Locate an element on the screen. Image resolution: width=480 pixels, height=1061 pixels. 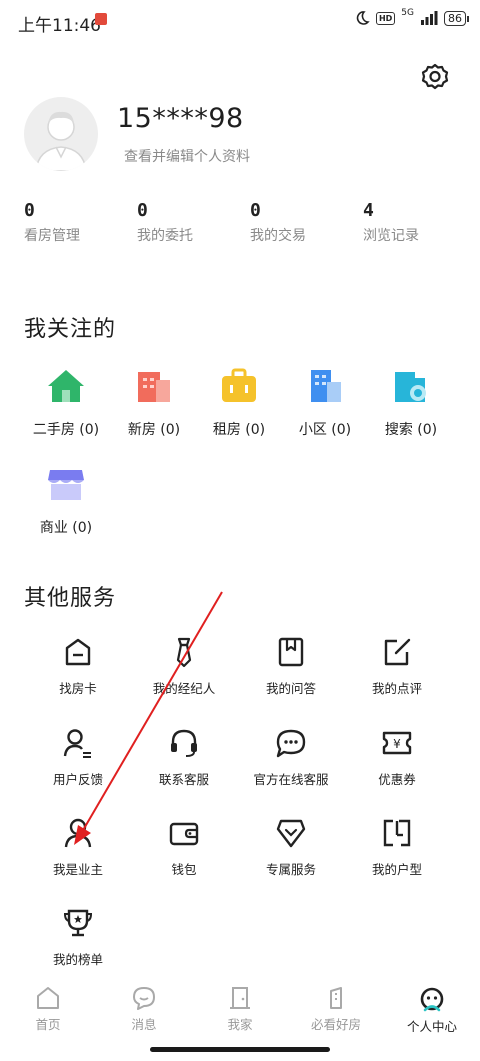
shop-icon is located at coordinates (66, 485).